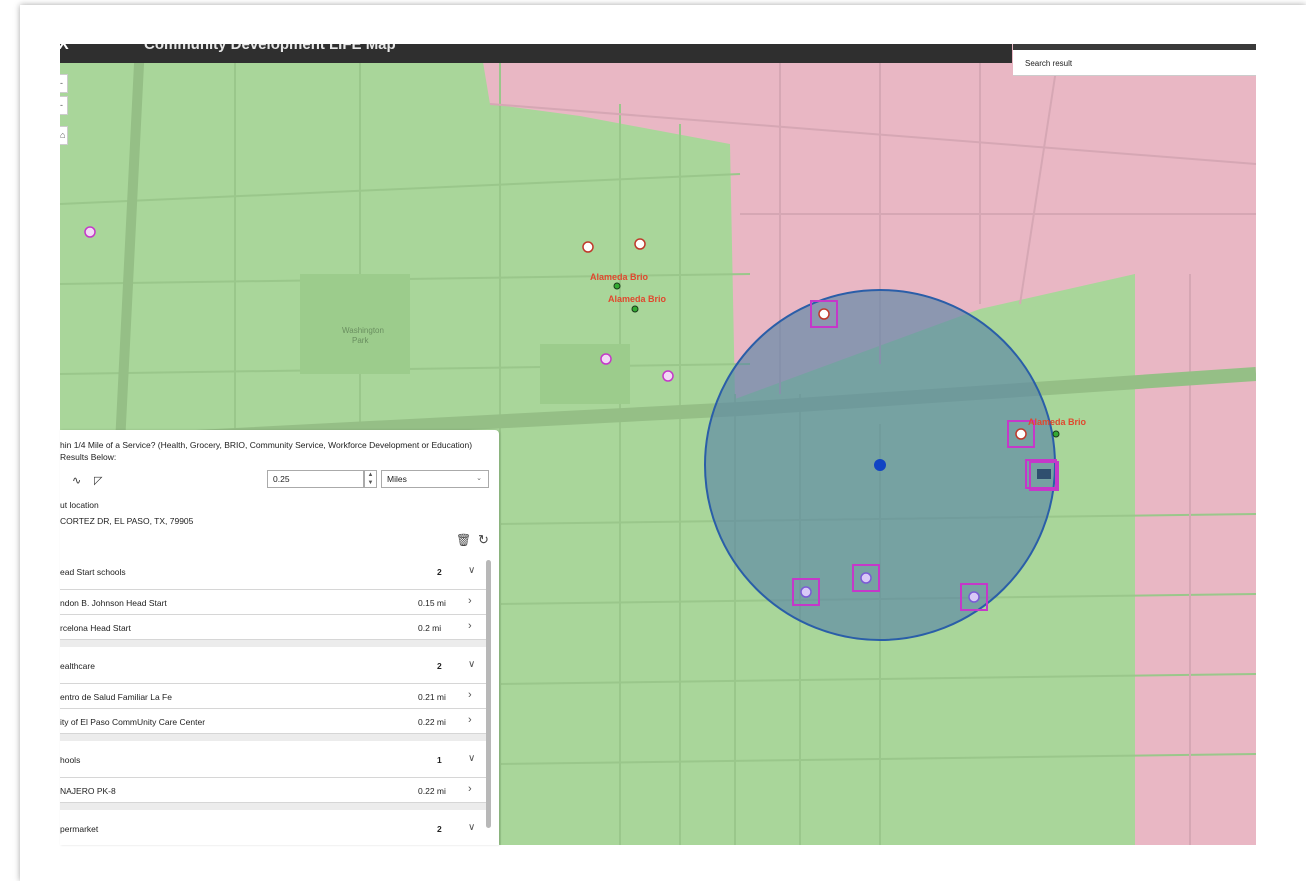  Describe the element at coordinates (95, 628) in the screenshot. I see `result-name: rcelona Head Start` at that location.